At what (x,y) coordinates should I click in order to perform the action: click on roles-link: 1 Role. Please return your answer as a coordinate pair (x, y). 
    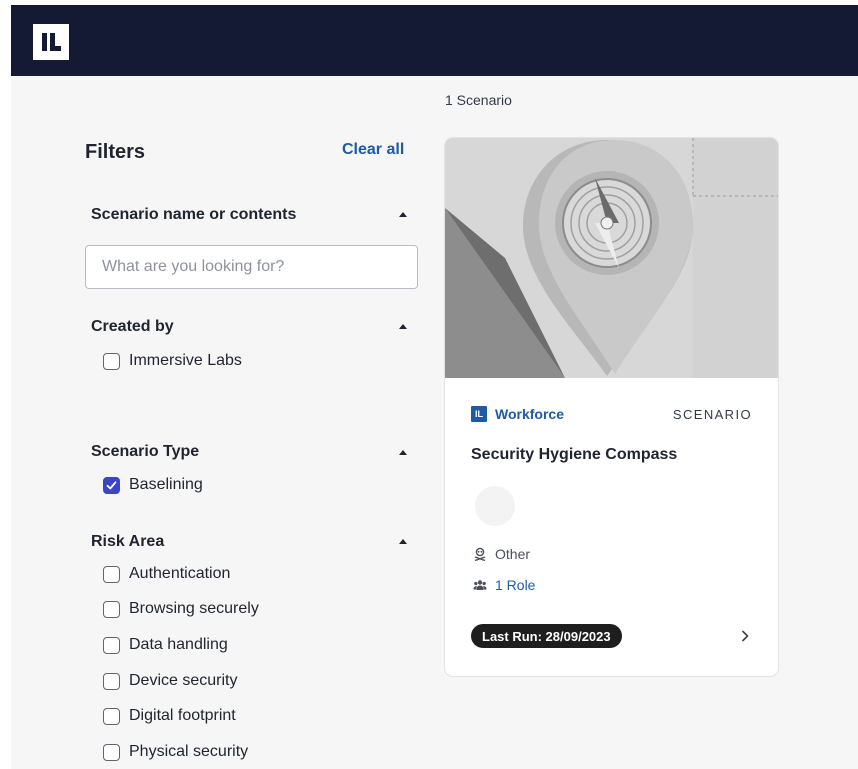
    Looking at the image, I should click on (504, 585).